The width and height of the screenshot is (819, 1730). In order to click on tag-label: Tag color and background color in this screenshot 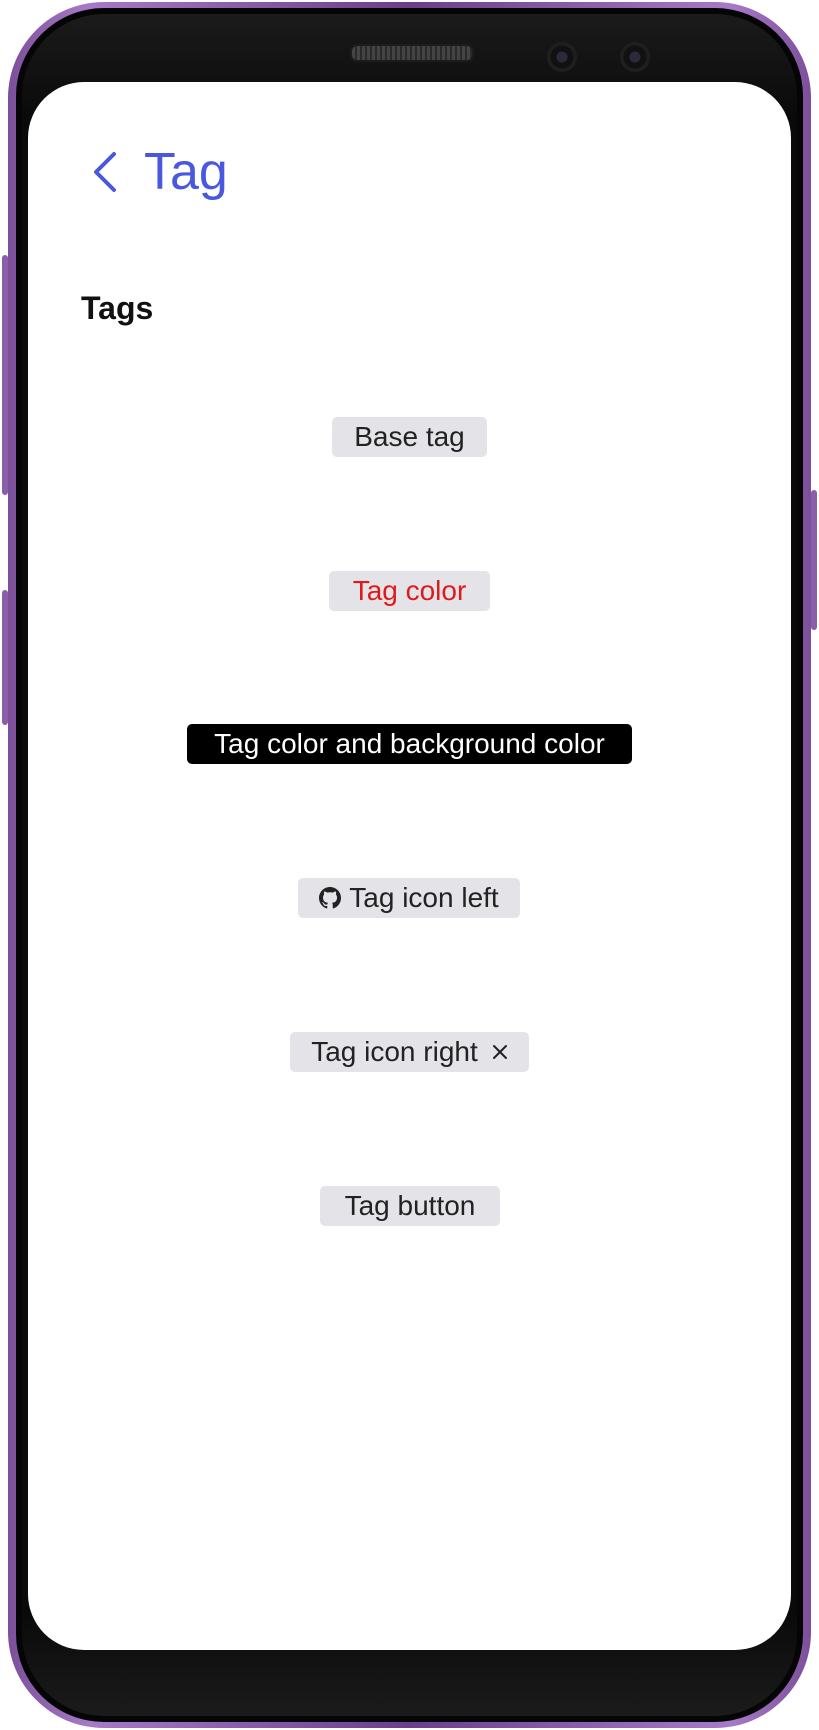, I will do `click(409, 743)`.